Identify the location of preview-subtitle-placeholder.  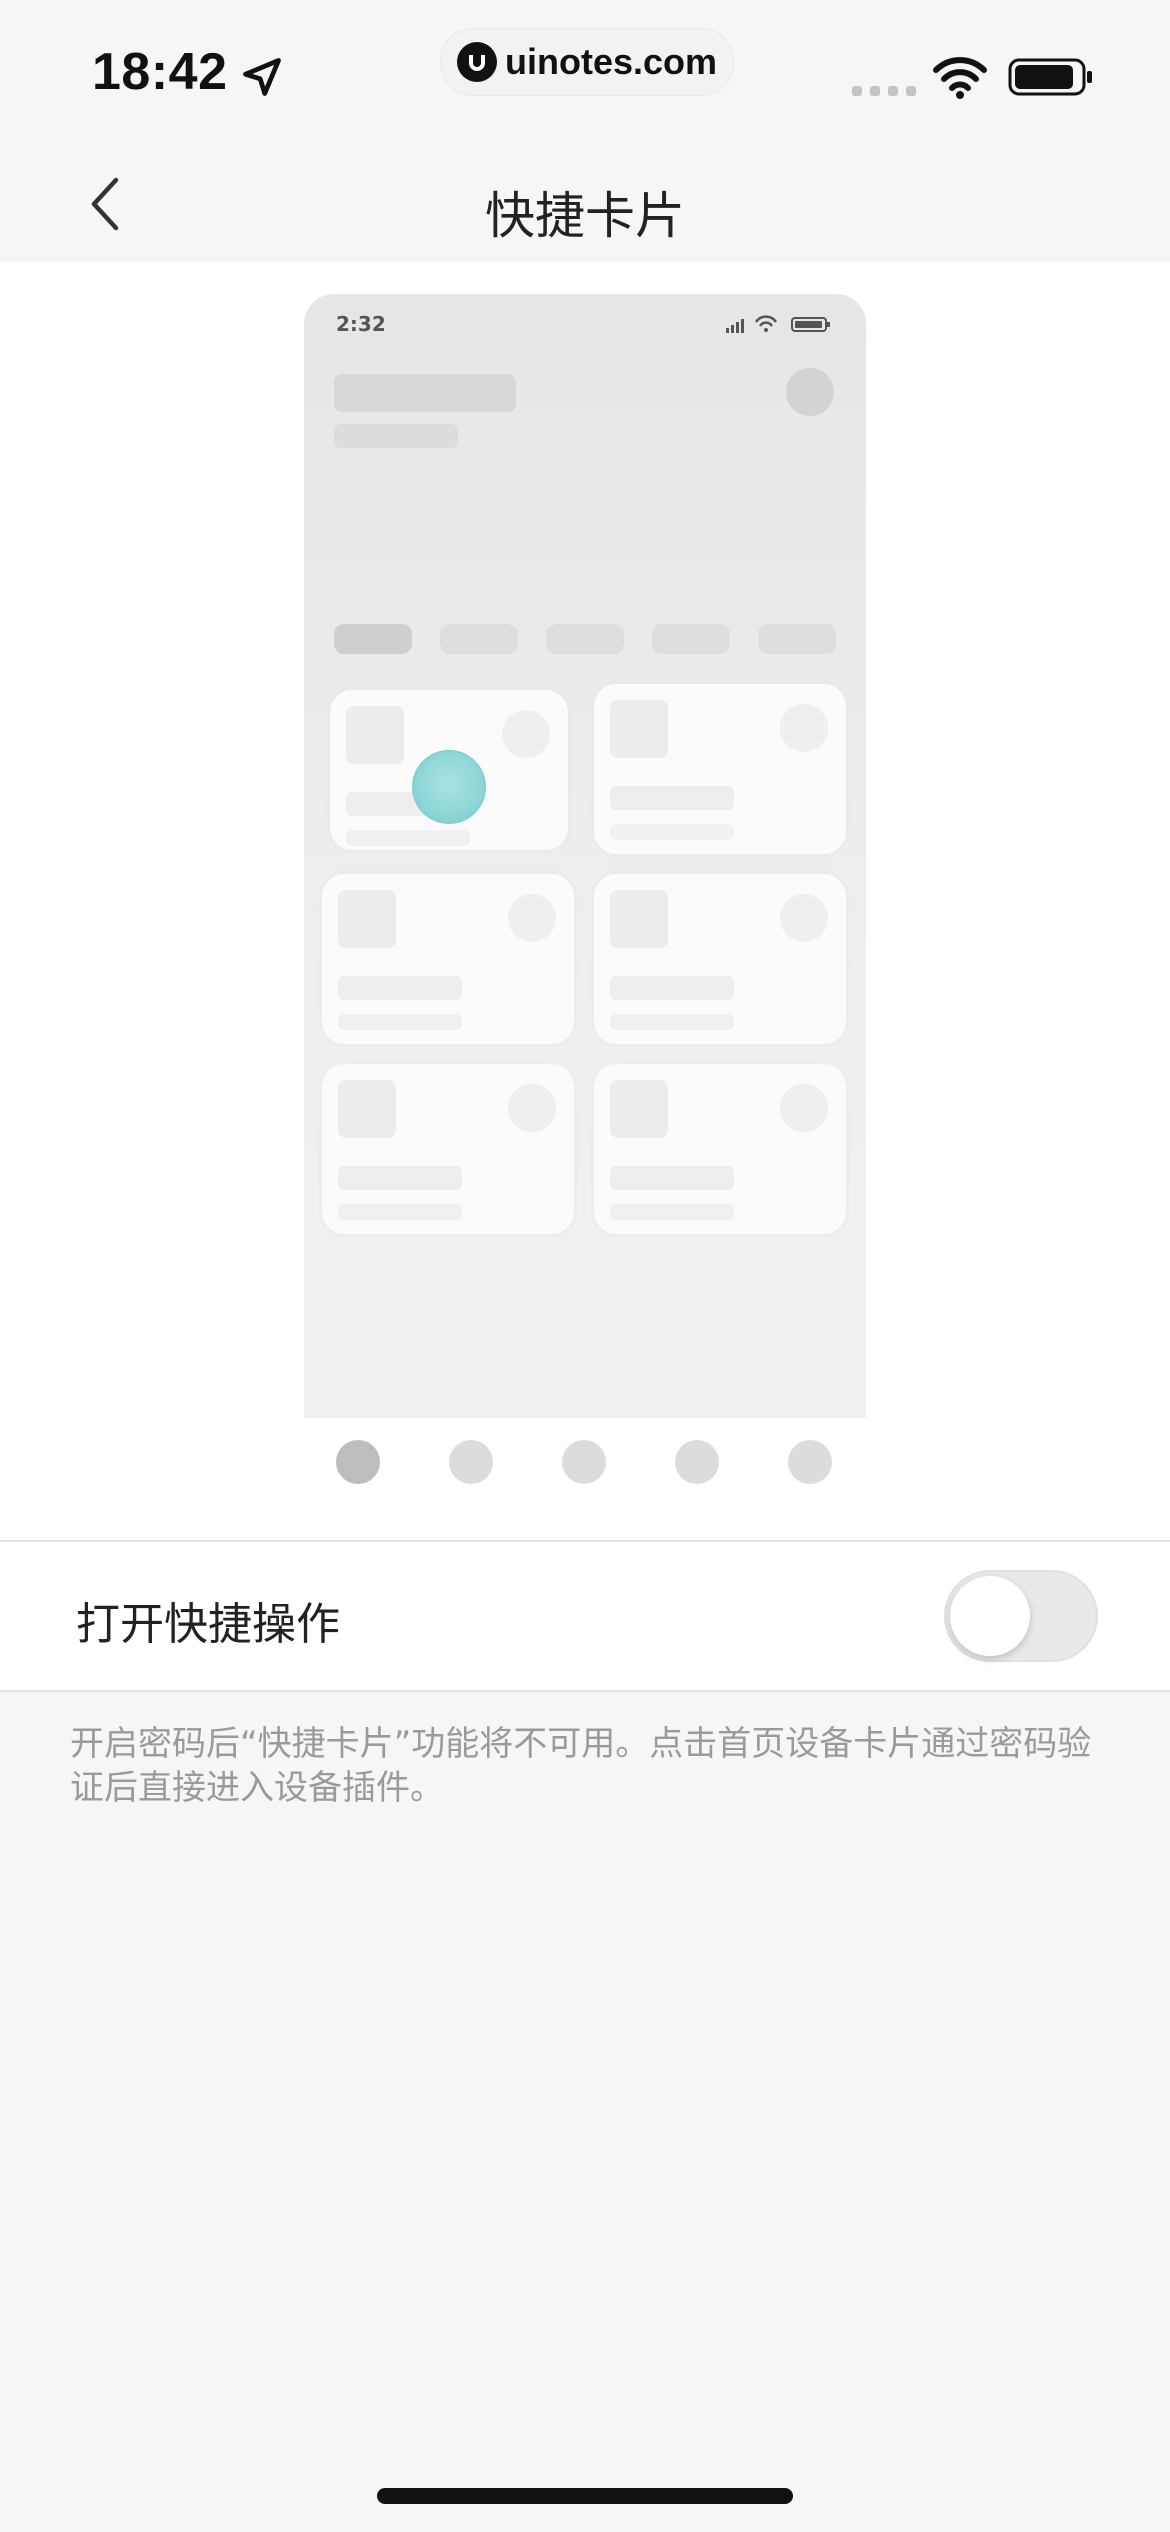
(396, 436).